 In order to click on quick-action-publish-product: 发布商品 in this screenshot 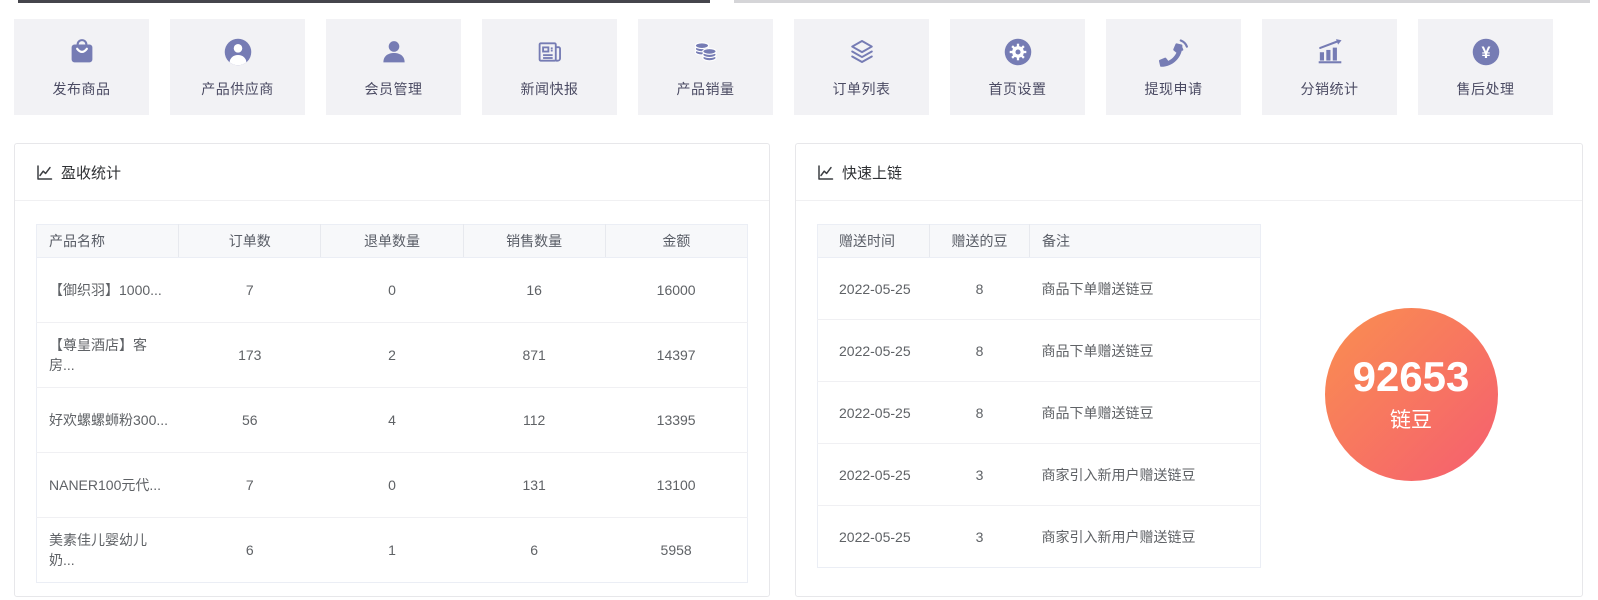, I will do `click(81, 67)`.